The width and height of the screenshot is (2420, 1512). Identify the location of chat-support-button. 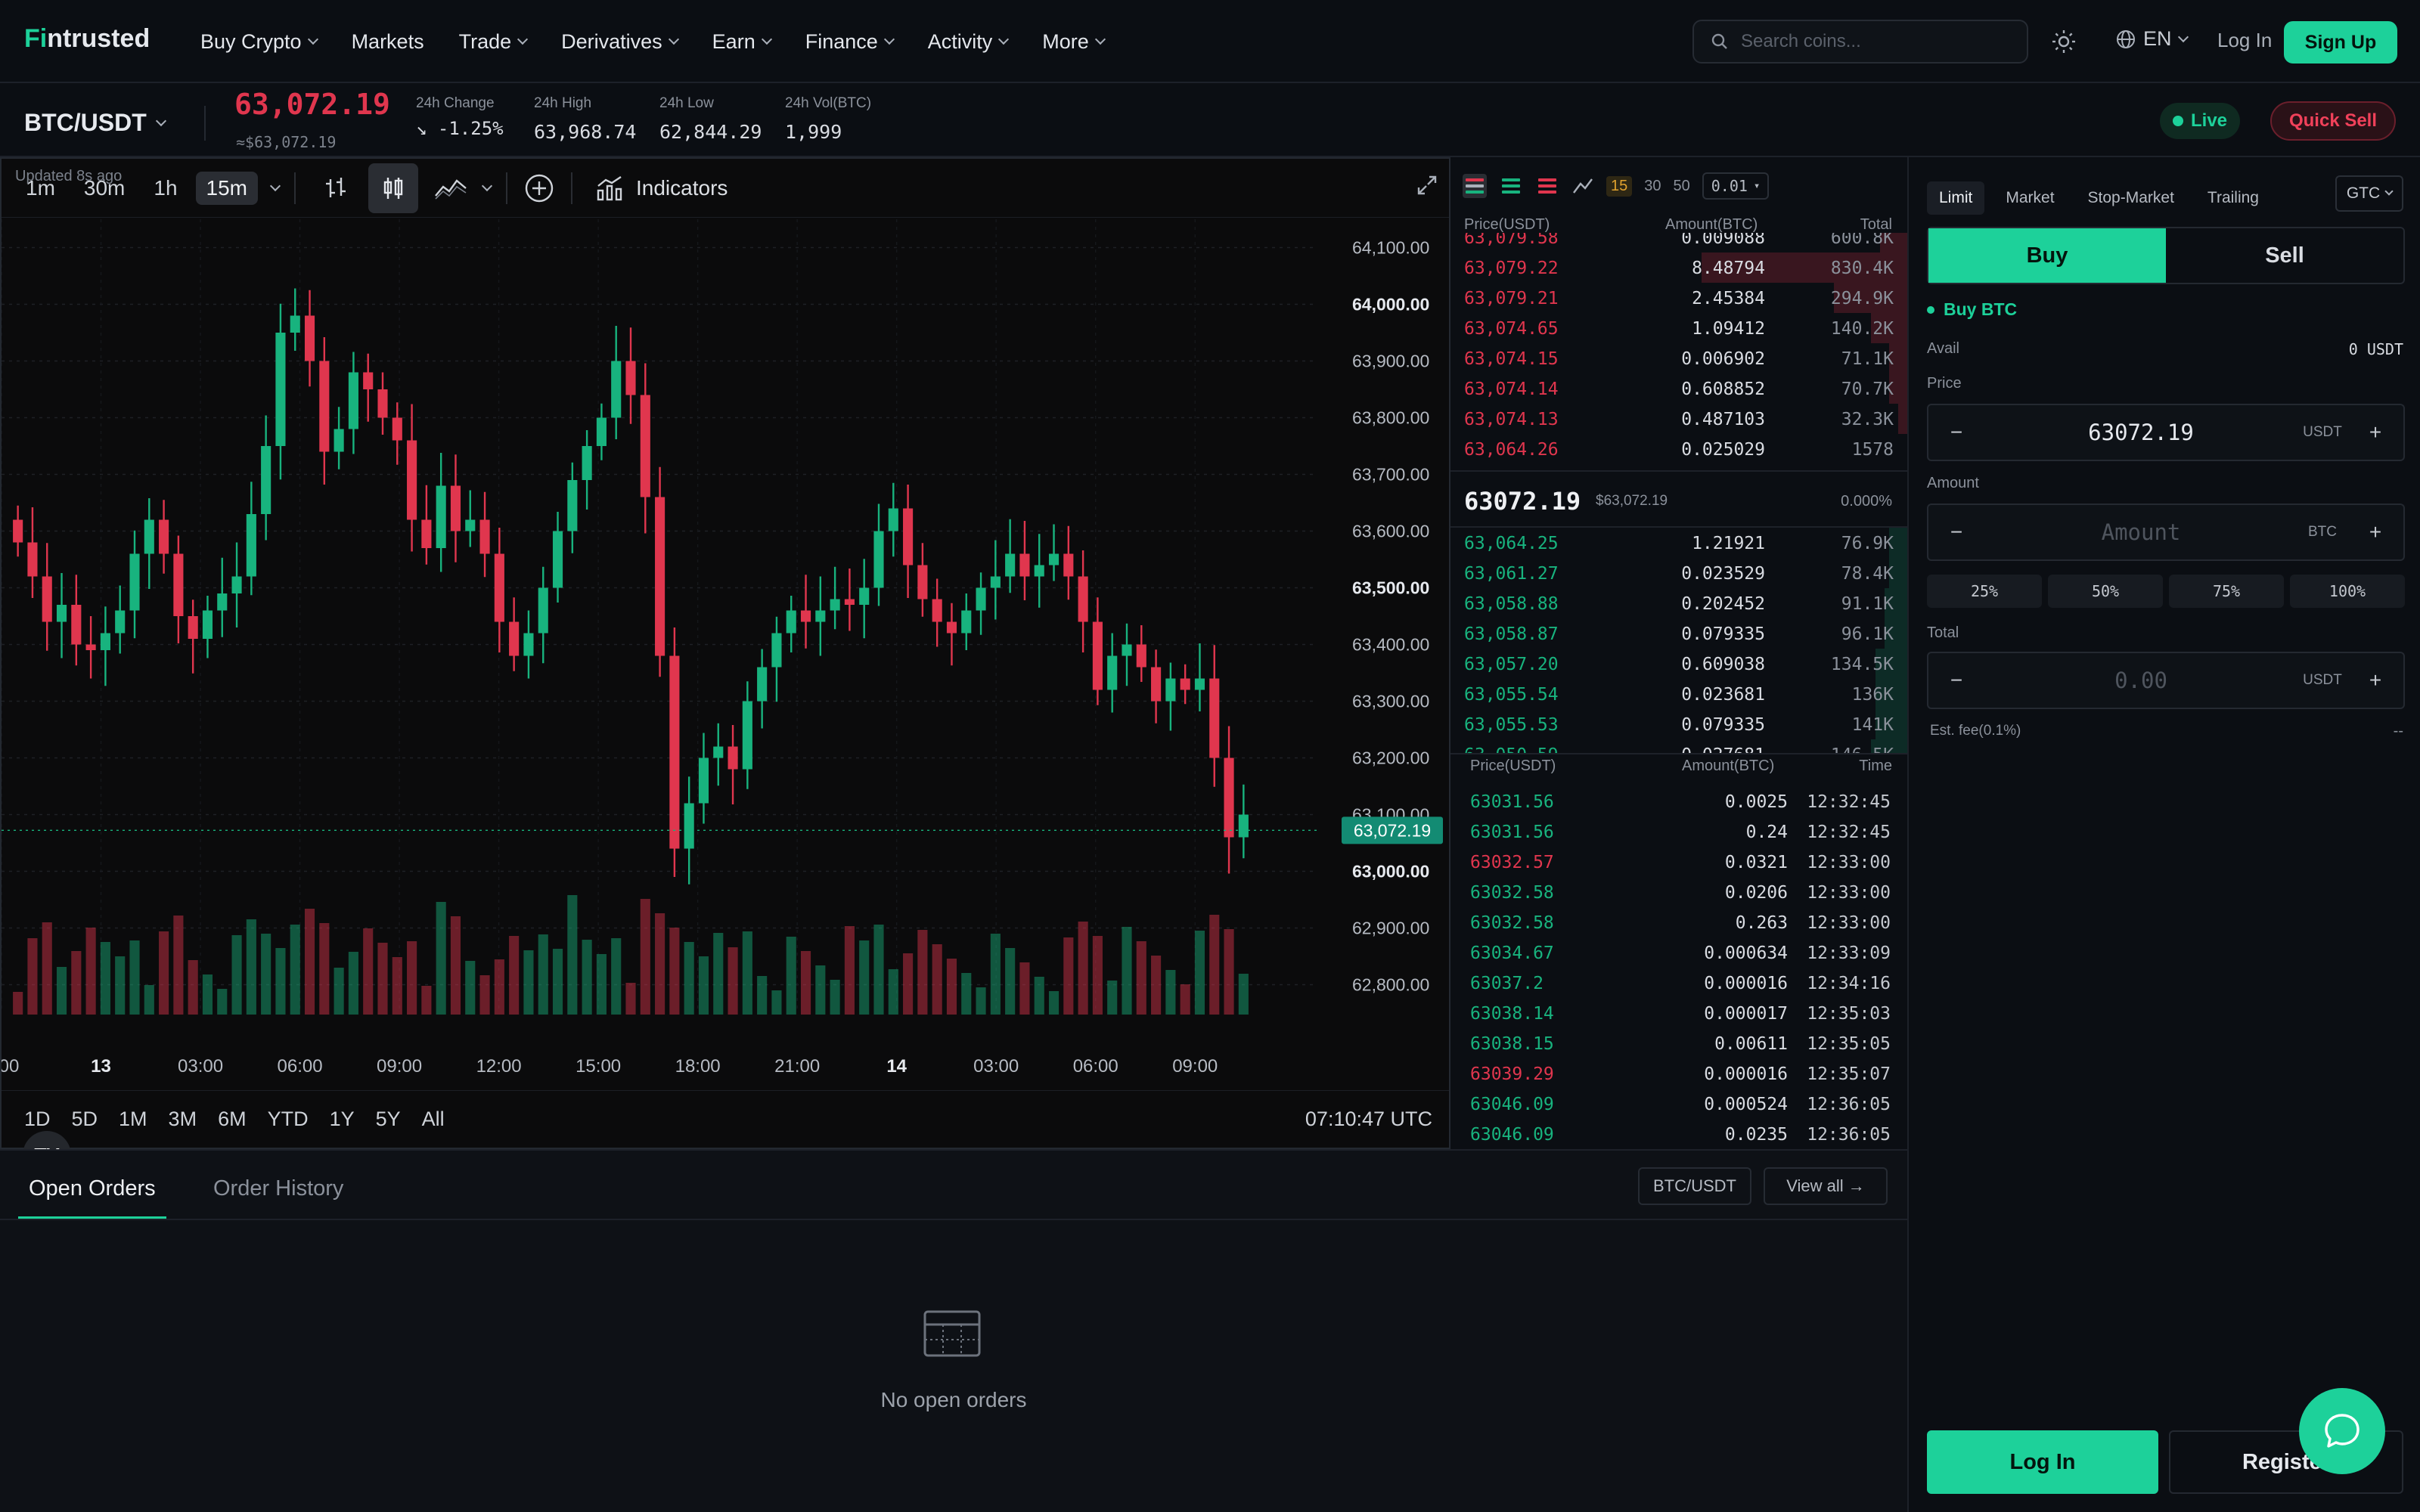
(2342, 1431).